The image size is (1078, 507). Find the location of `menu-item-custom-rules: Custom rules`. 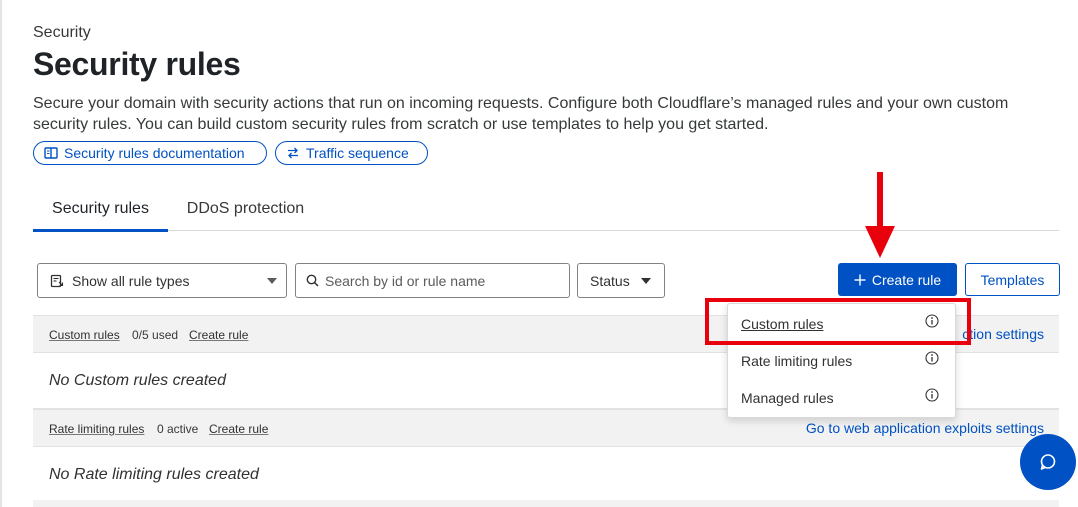

menu-item-custom-rules: Custom rules is located at coordinates (841, 323).